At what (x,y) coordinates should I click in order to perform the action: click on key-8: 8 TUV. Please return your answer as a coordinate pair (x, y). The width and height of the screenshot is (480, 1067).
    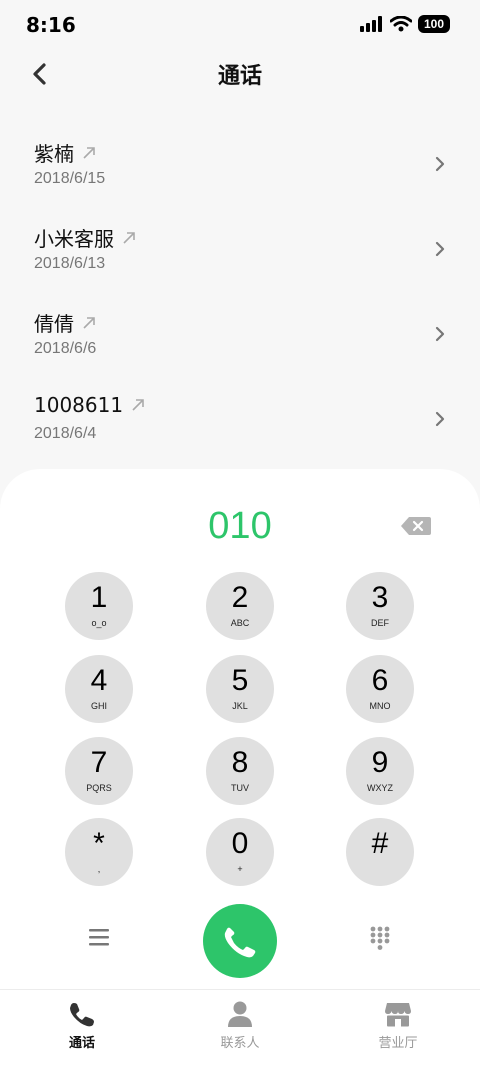
    Looking at the image, I should click on (240, 771).